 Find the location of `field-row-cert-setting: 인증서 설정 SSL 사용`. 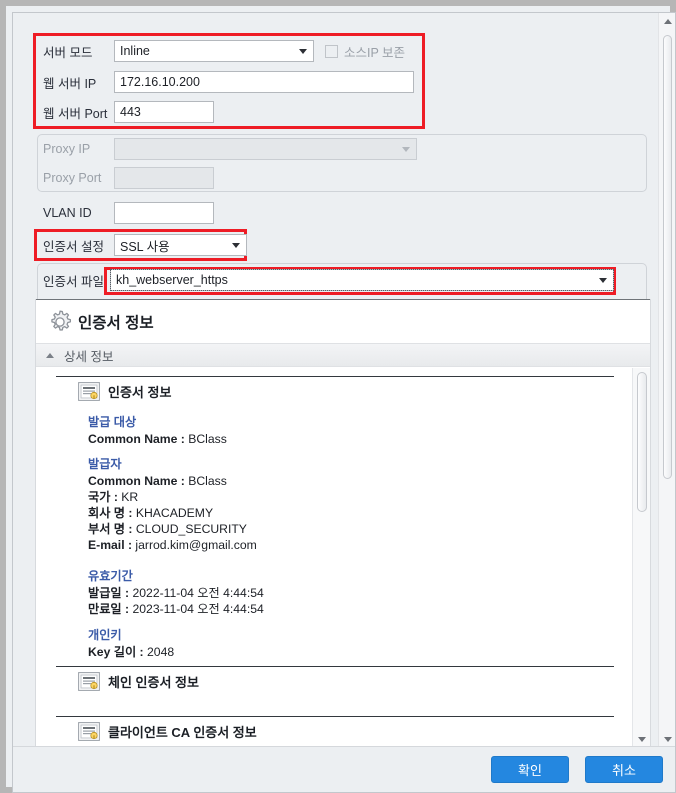

field-row-cert-setting: 인증서 설정 SSL 사용 is located at coordinates (145, 245).